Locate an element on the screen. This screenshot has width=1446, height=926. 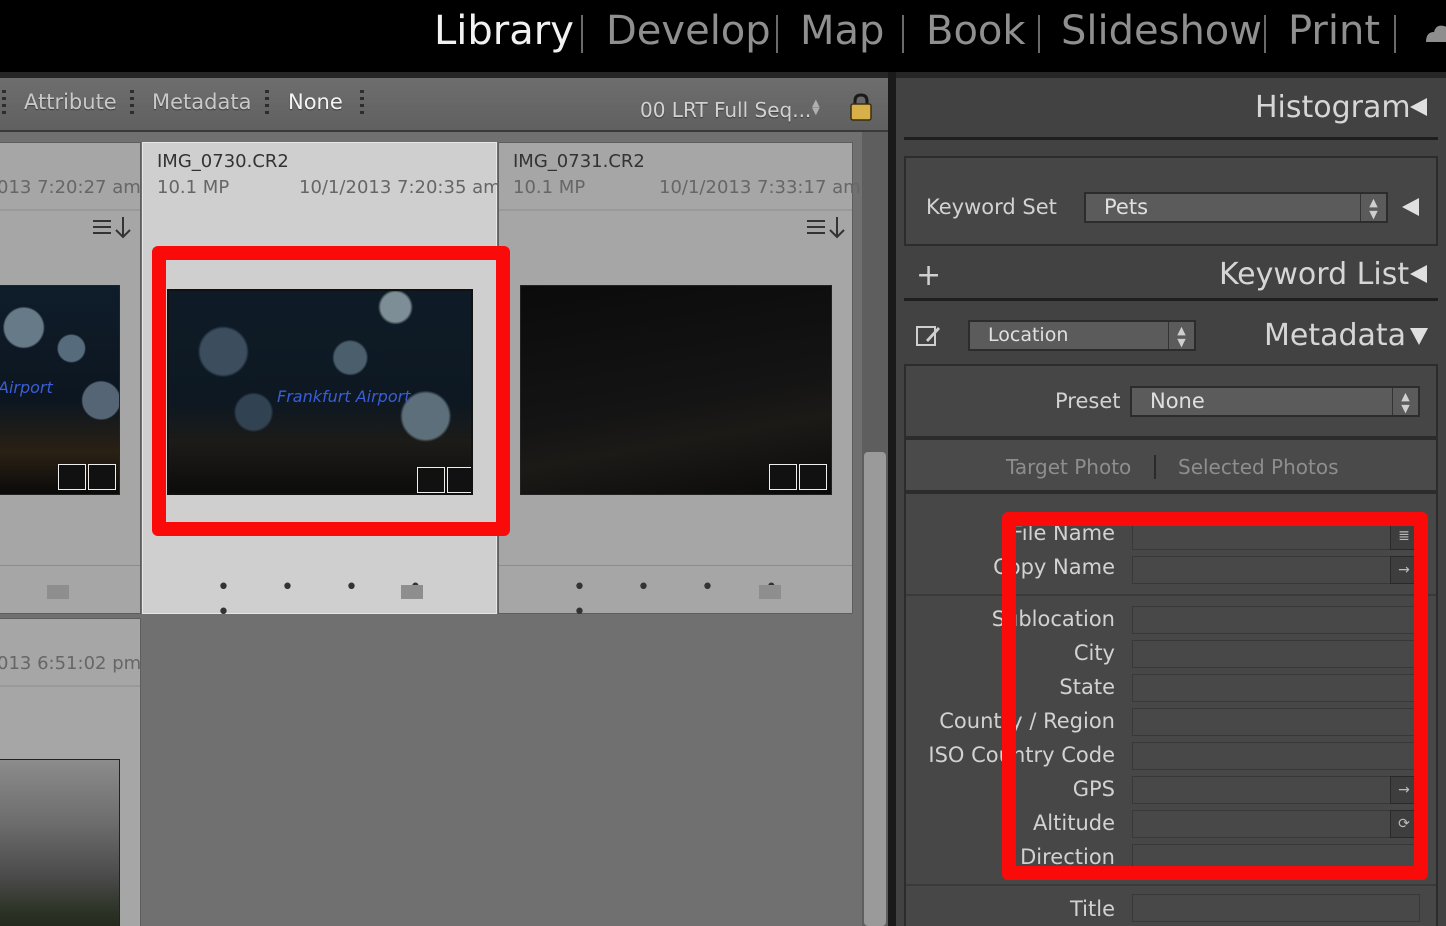
metadata-title: Metadata is located at coordinates (1335, 335).